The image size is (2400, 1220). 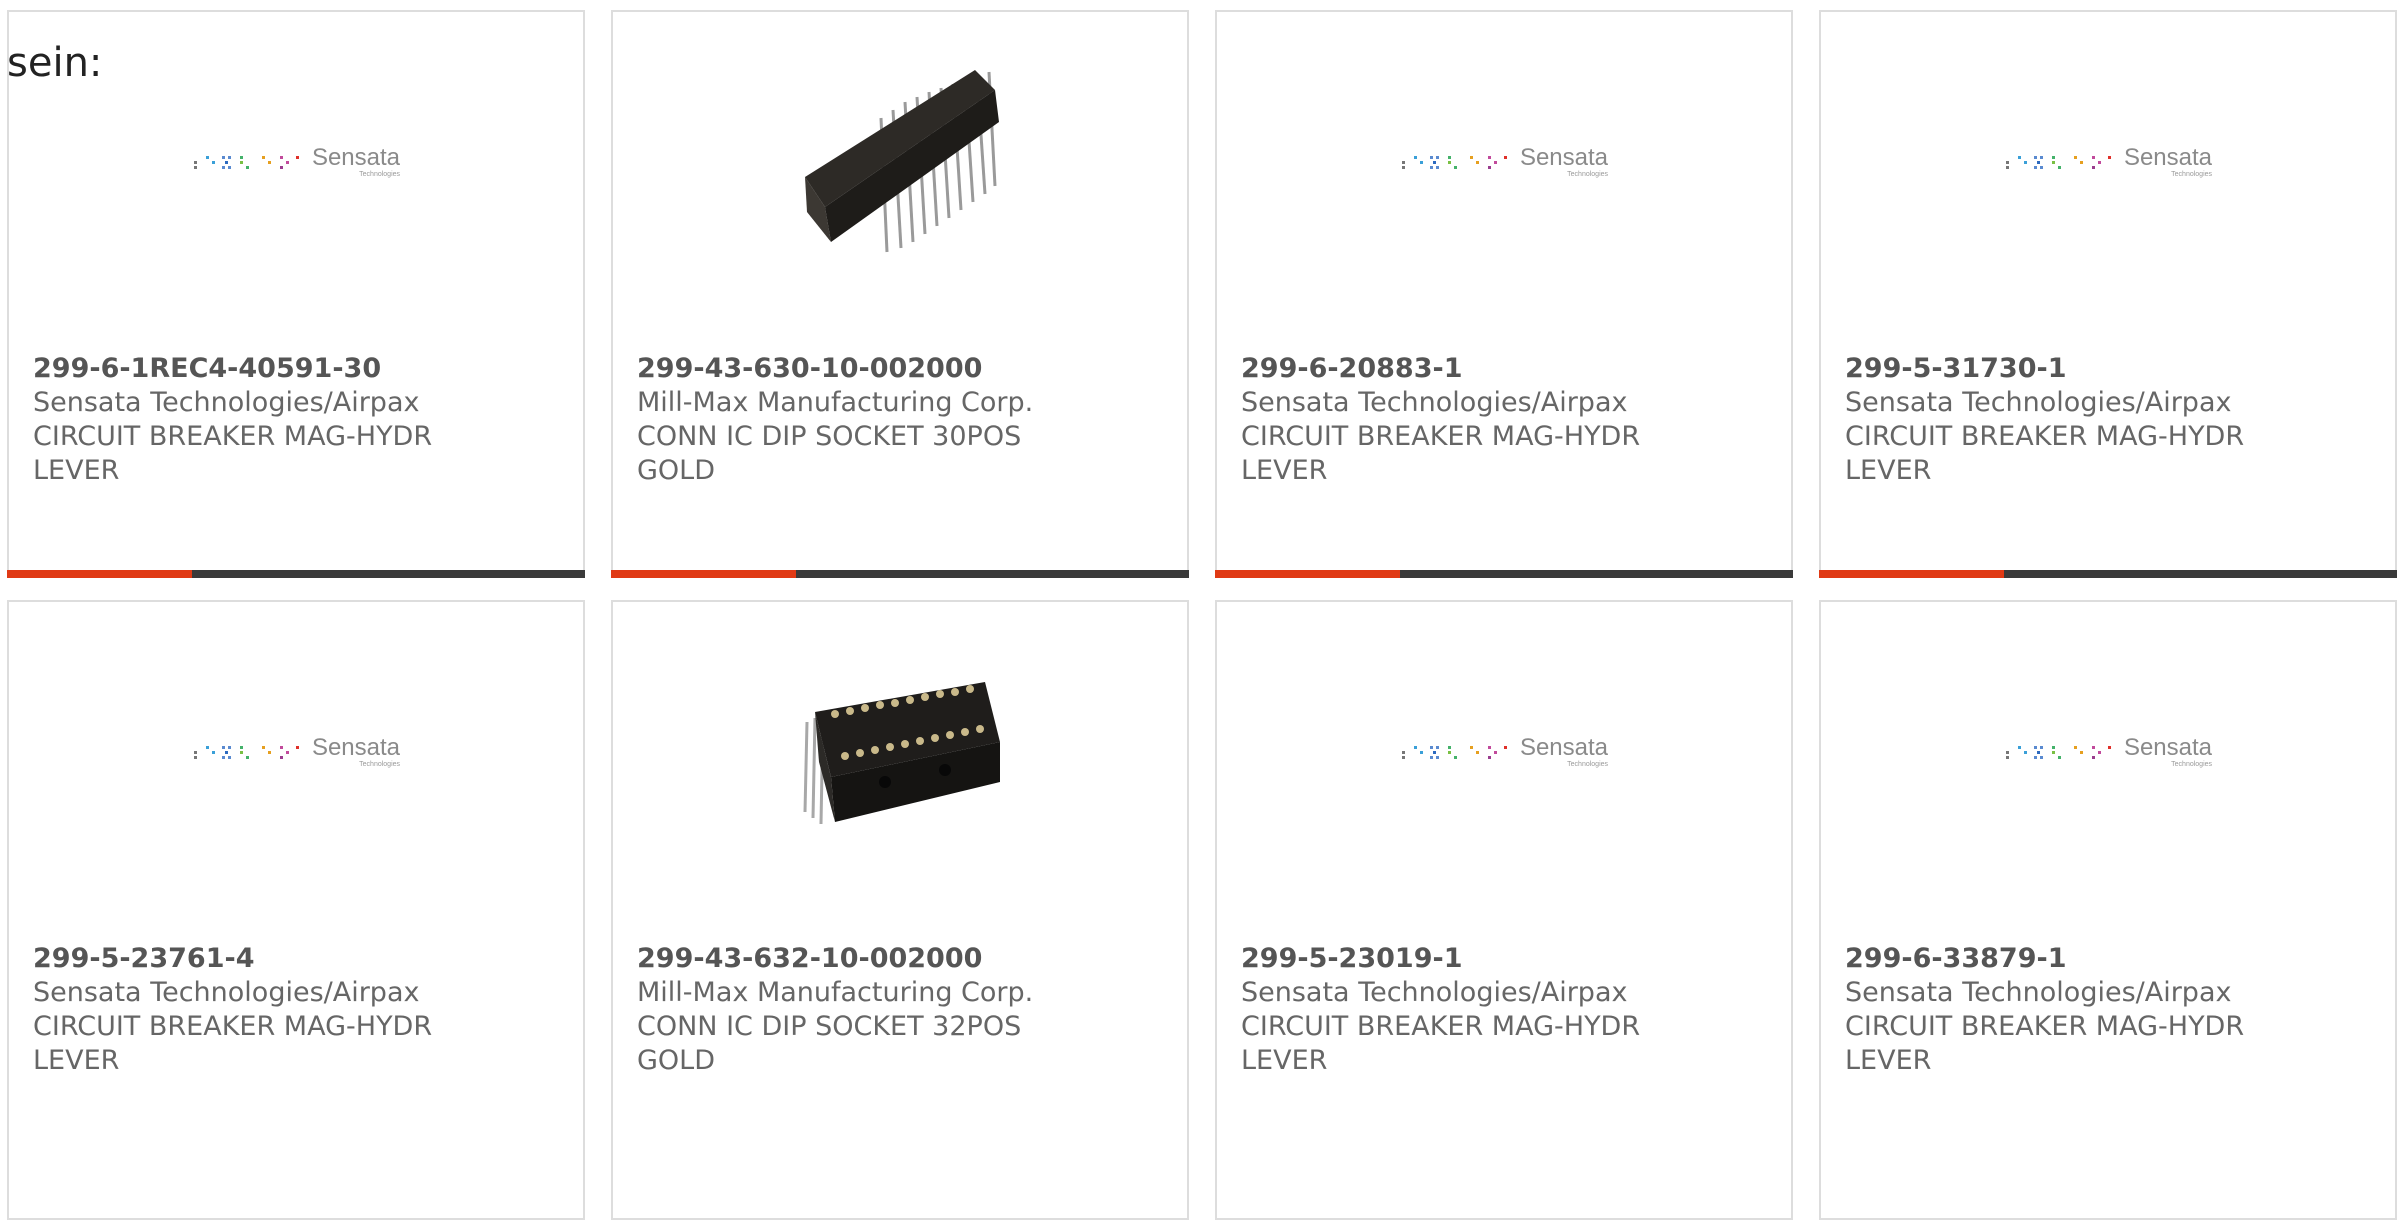 I want to click on part-number: 299-43-630-10-002000, so click(x=900, y=369).